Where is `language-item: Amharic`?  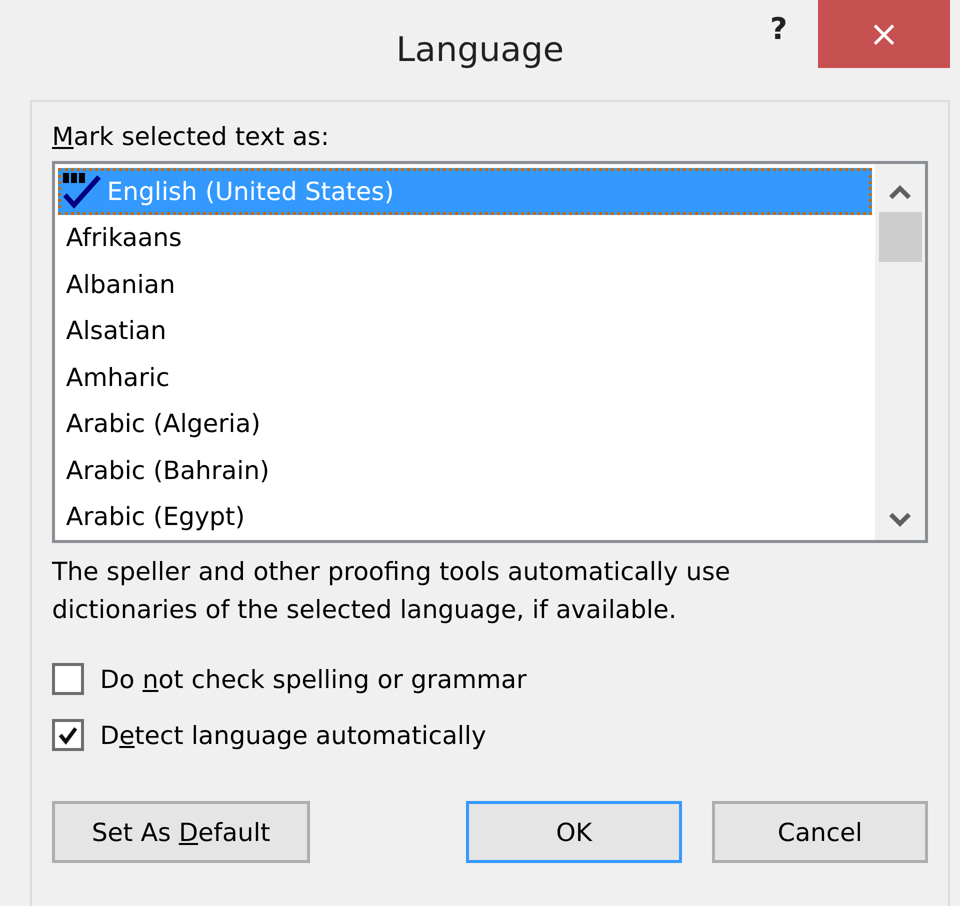
language-item: Amharic is located at coordinates (465, 377).